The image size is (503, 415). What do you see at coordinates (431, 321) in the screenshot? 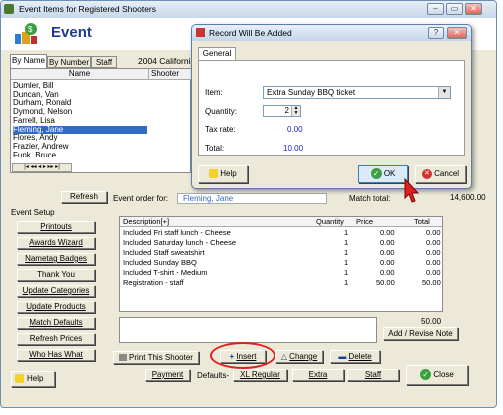
I see `order-grand-total: 50.00` at bounding box center [431, 321].